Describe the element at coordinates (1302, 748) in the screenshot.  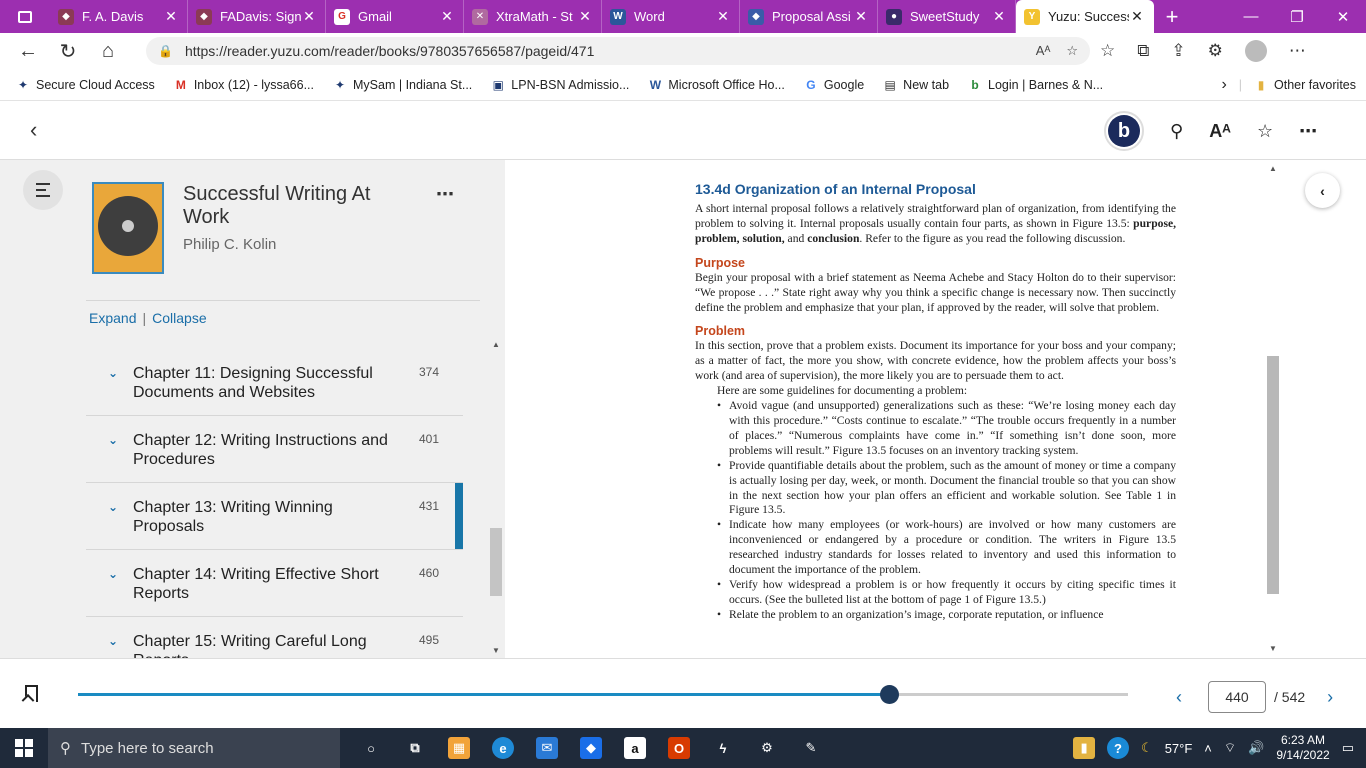
I see `clock: 6:23 AM 9/14/2022` at that location.